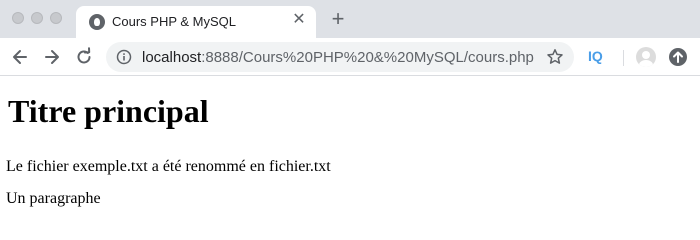 This screenshot has height=240, width=700. What do you see at coordinates (52, 57) in the screenshot?
I see `forward-arrow-icon` at bounding box center [52, 57].